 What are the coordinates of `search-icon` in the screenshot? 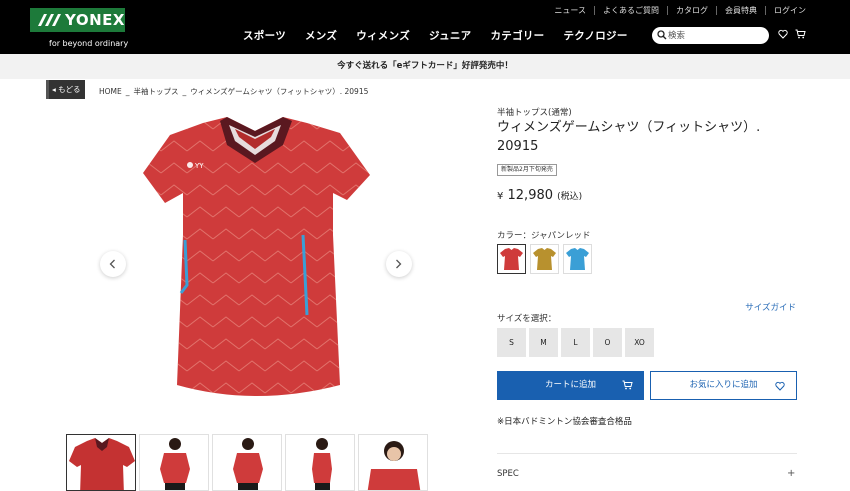 It's located at (662, 35).